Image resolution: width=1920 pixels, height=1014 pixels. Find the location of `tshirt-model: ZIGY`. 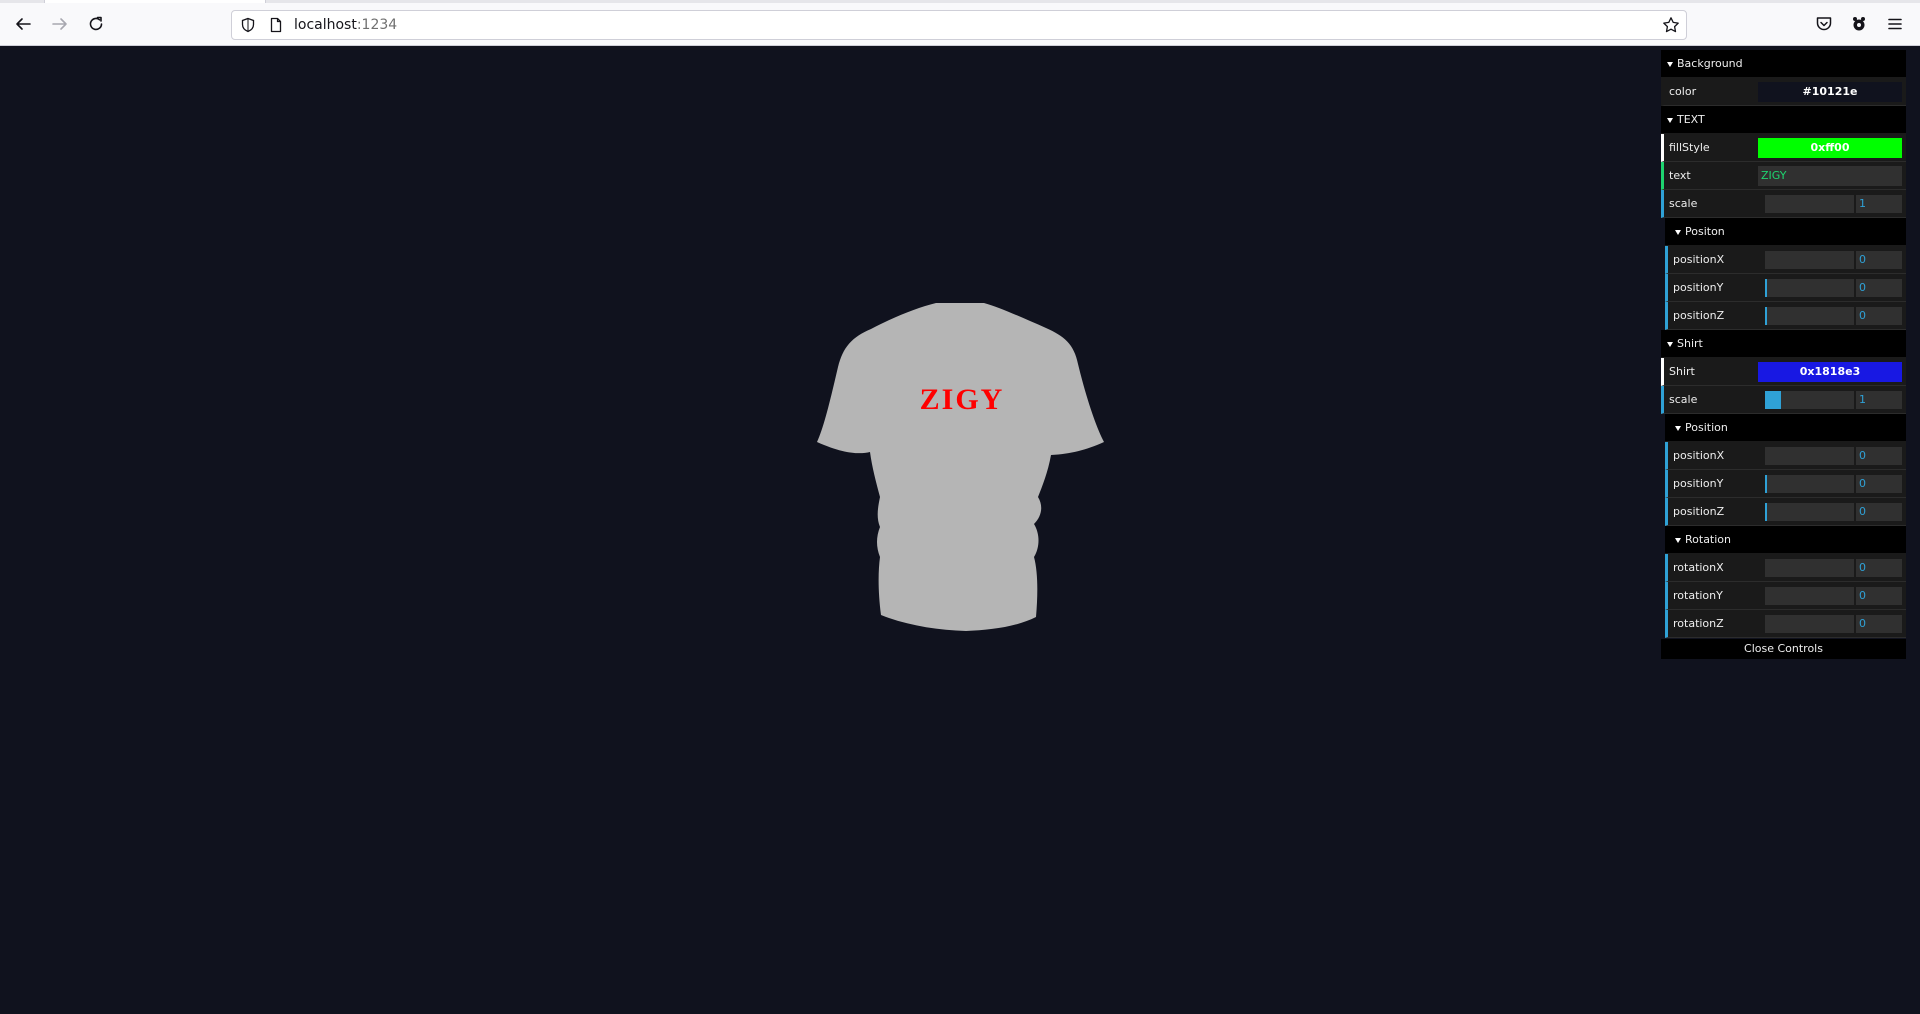

tshirt-model: ZIGY is located at coordinates (960, 467).